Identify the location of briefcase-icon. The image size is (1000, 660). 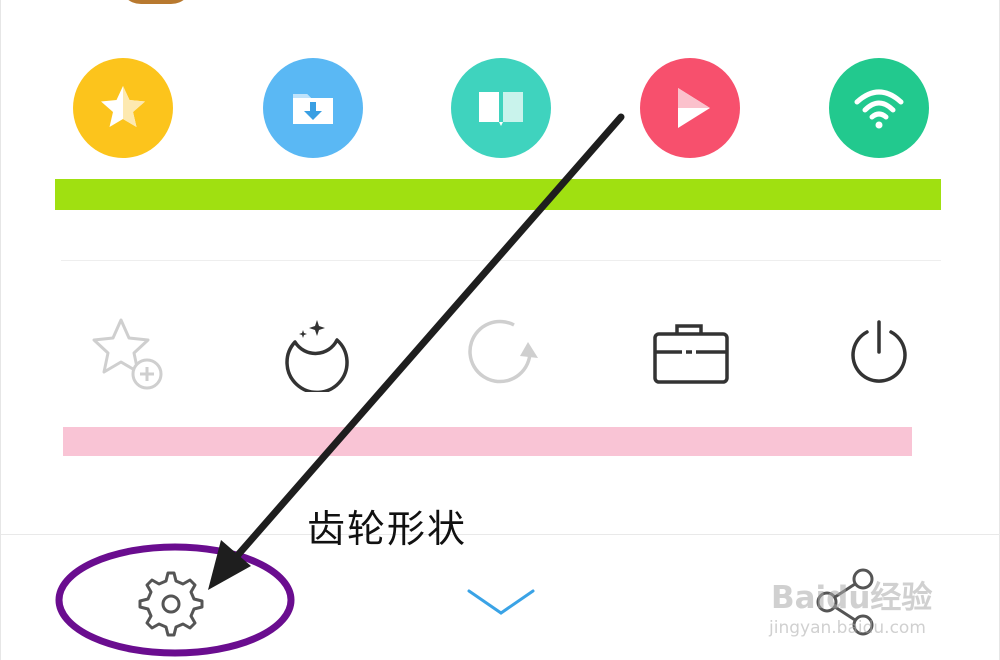
(691, 354).